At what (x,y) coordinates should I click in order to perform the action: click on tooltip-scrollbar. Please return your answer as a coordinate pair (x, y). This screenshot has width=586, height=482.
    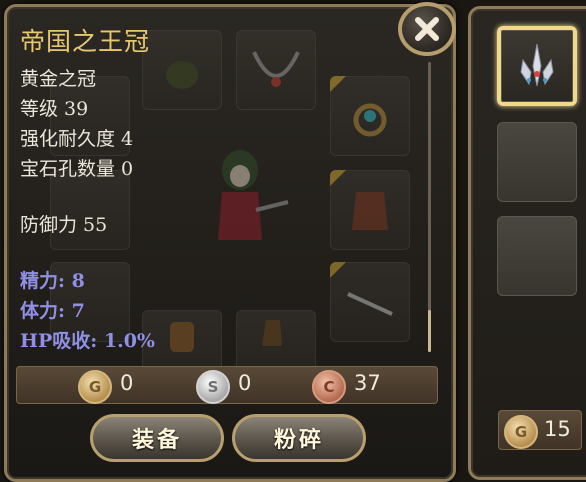
    Looking at the image, I should click on (429, 207).